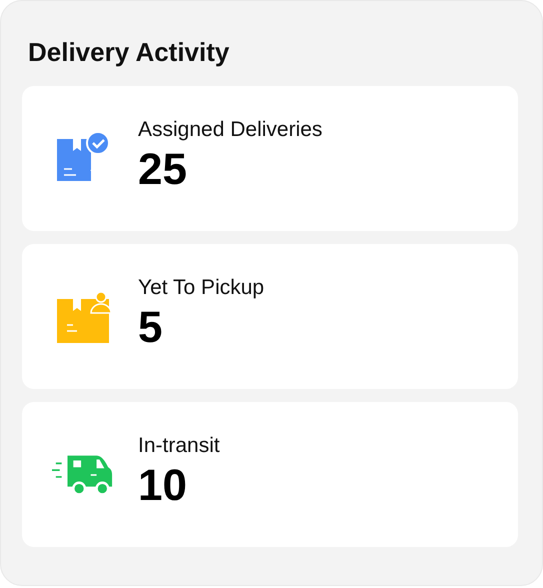  What do you see at coordinates (163, 486) in the screenshot?
I see `stat-value: 10` at bounding box center [163, 486].